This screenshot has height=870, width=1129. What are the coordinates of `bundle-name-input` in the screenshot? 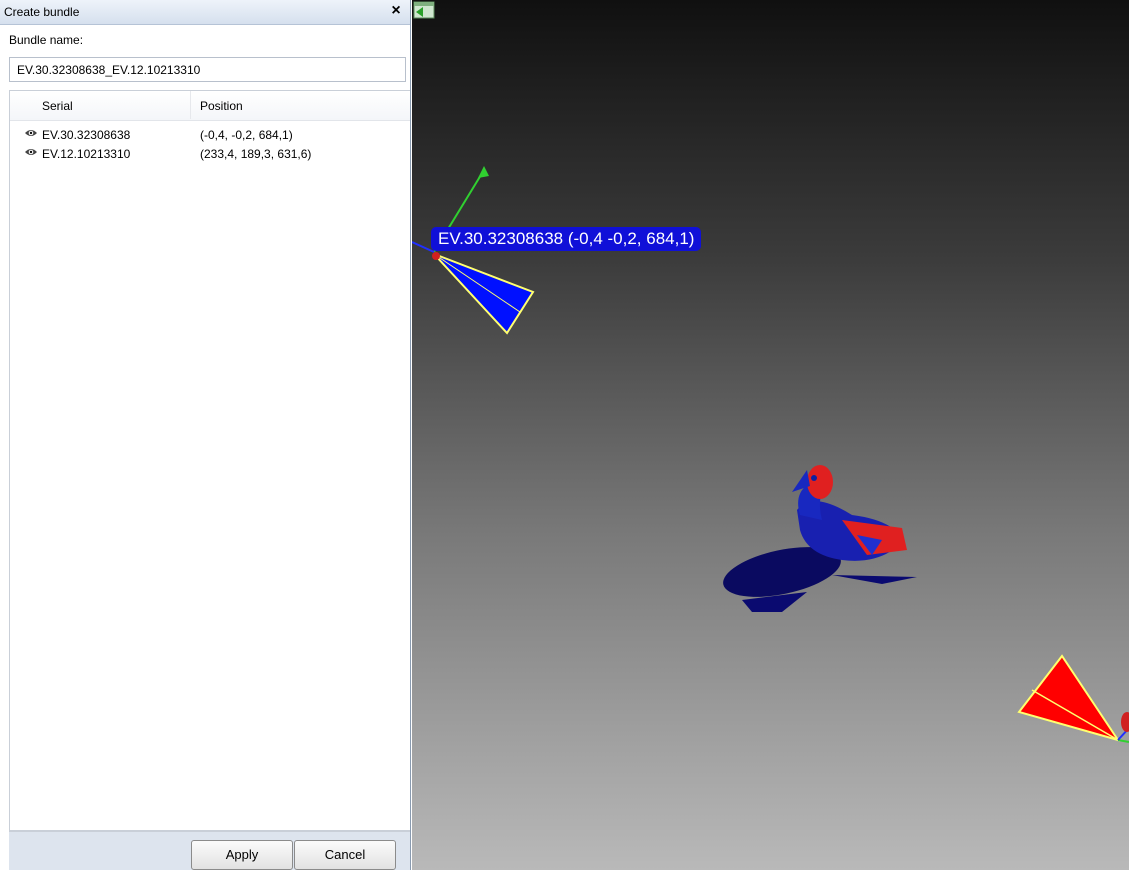 It's located at (207, 69).